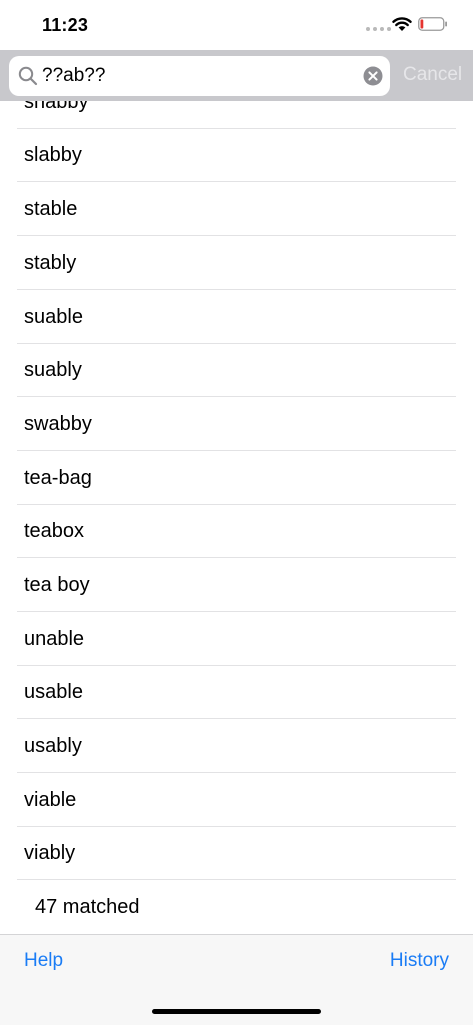 The height and width of the screenshot is (1025, 473). What do you see at coordinates (43, 961) in the screenshot?
I see `help-button: Help` at bounding box center [43, 961].